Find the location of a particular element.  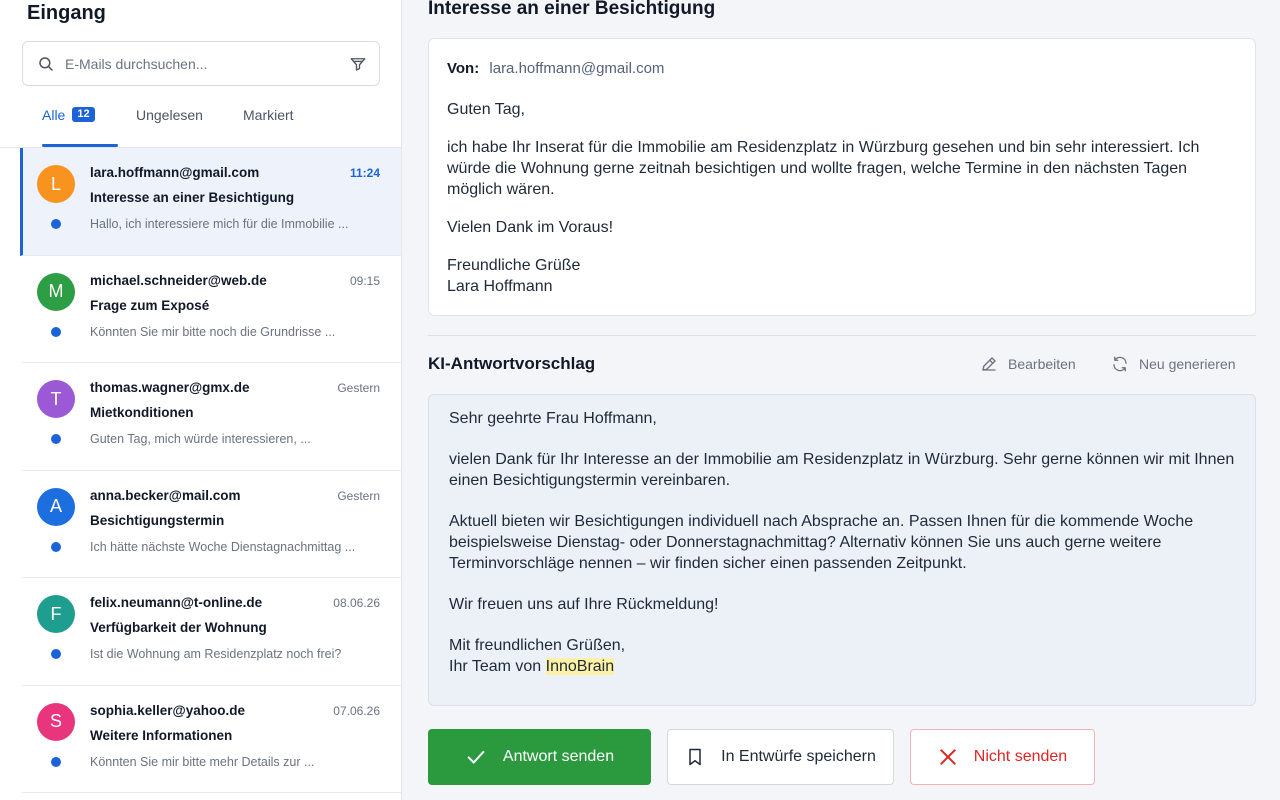

reply-closing: Mit freundlichen Grüßen, is located at coordinates (537, 645).